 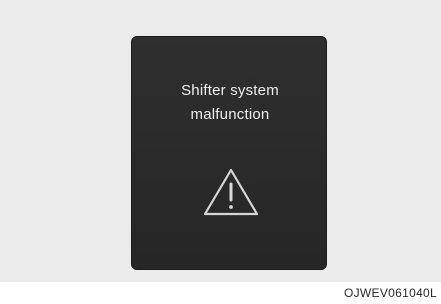 I want to click on warning-message: Shifter system malfunction, so click(x=230, y=103).